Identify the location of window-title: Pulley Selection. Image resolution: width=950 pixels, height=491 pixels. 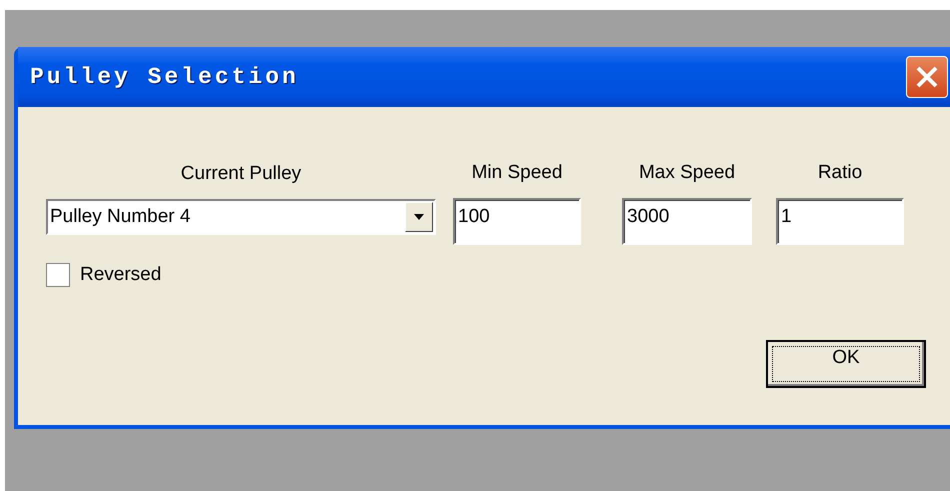
(164, 77).